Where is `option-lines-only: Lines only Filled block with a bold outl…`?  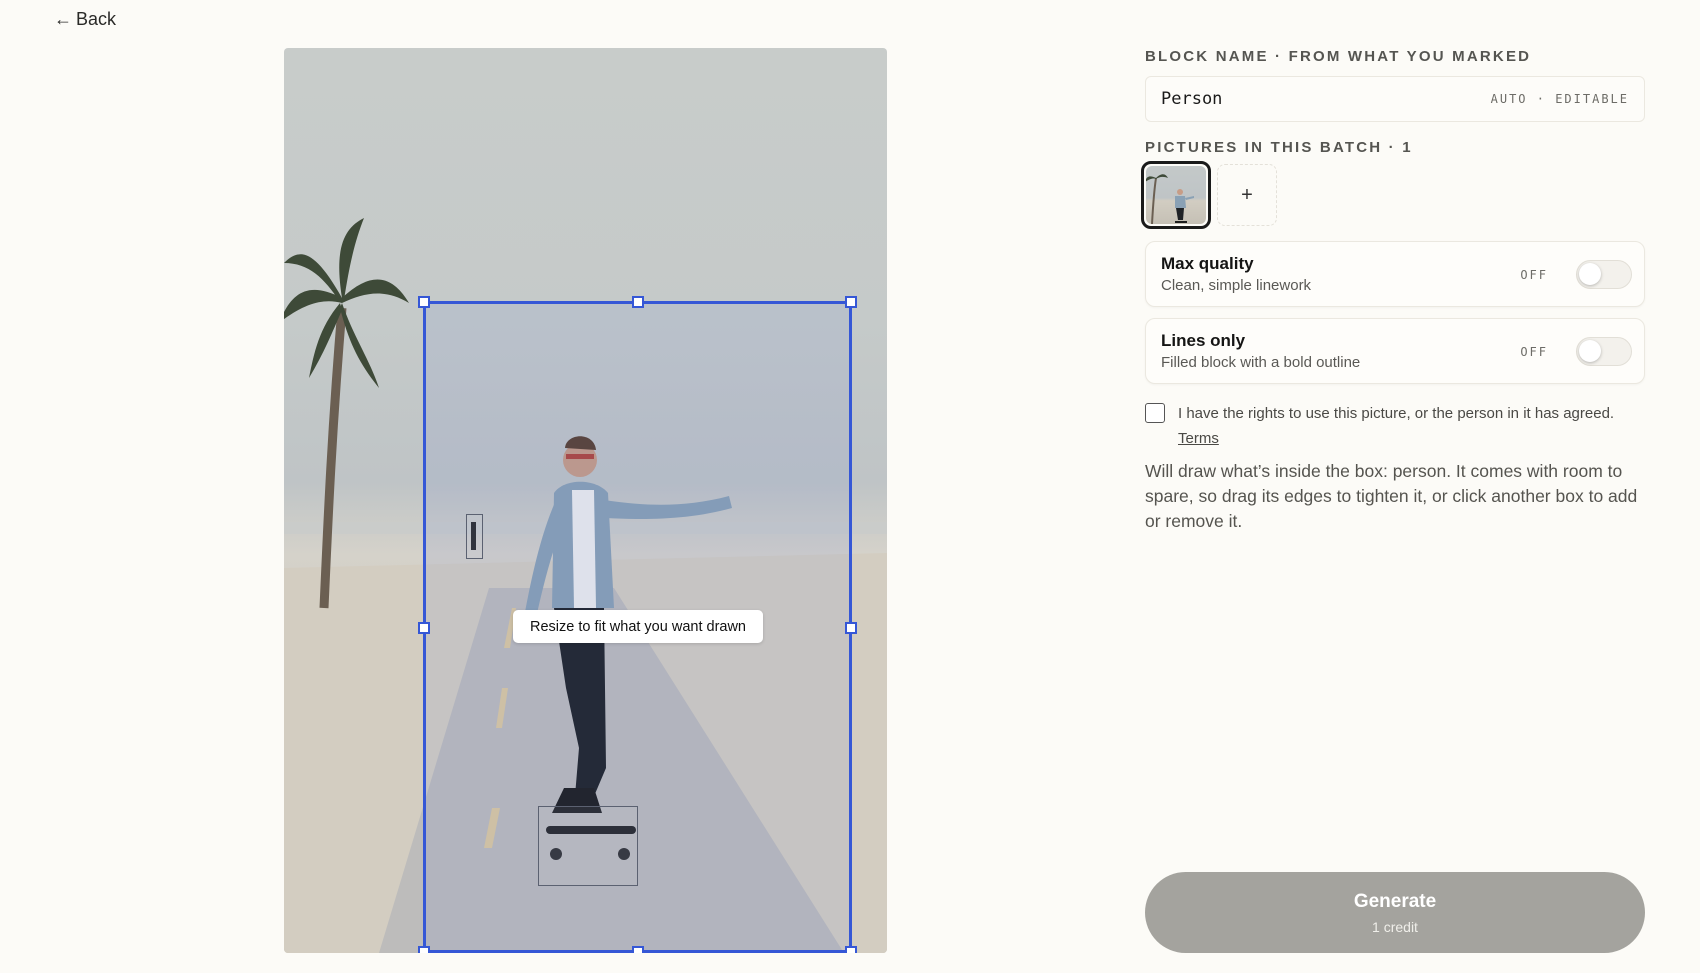
option-lines-only: Lines only Filled block with a bold outl… is located at coordinates (1395, 351).